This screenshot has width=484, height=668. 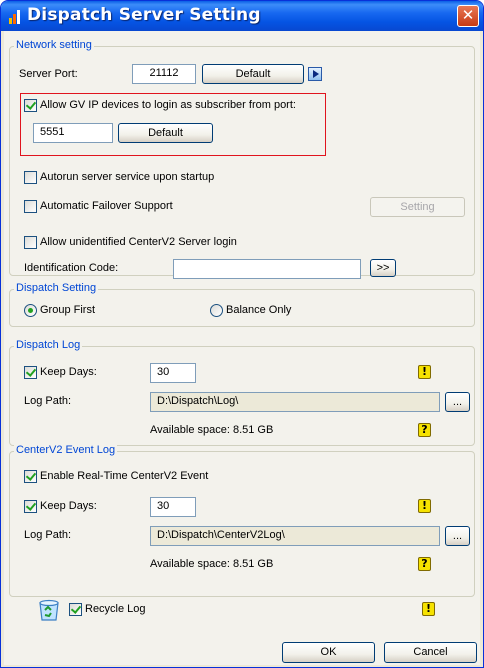 I want to click on centerv2-keep-days-checkbox, so click(x=30, y=506).